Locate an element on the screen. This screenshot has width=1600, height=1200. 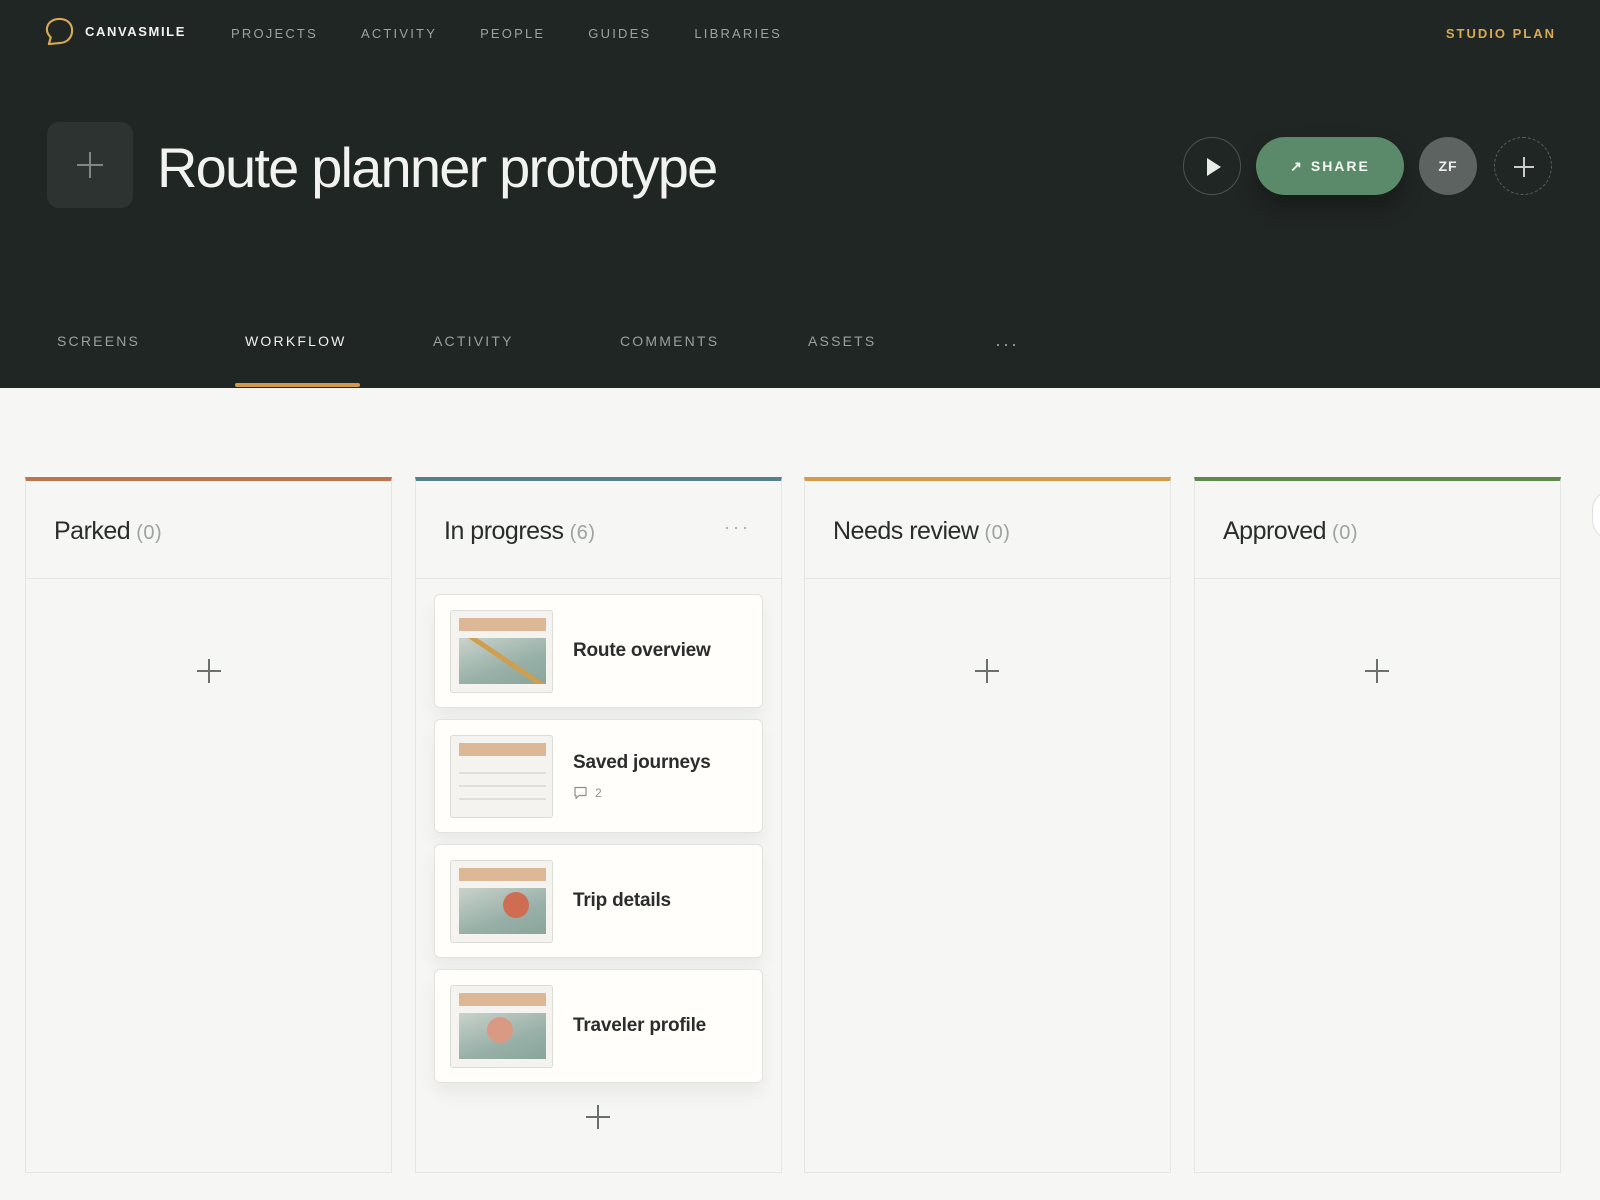
column-needs-review: Needs review (0) is located at coordinates (987, 825).